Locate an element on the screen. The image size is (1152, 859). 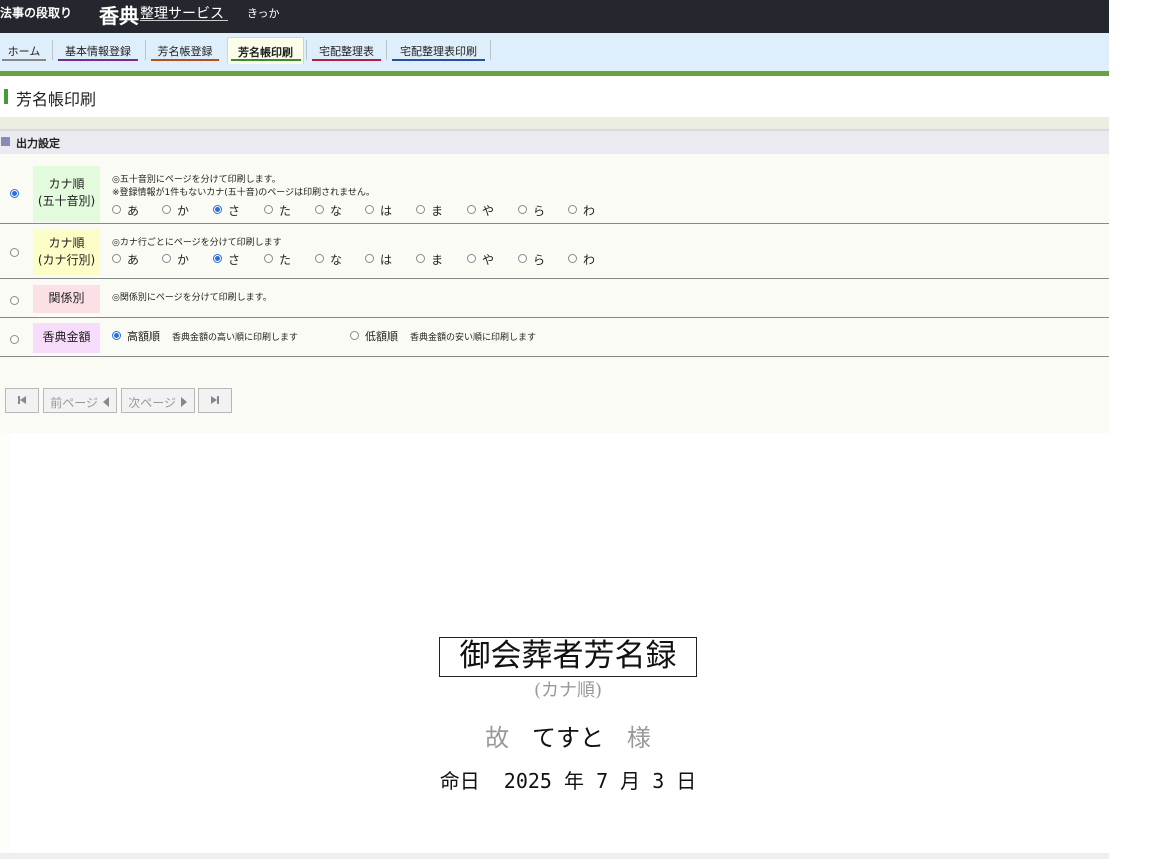
page-title: 芳名帳印刷 is located at coordinates (56, 99).